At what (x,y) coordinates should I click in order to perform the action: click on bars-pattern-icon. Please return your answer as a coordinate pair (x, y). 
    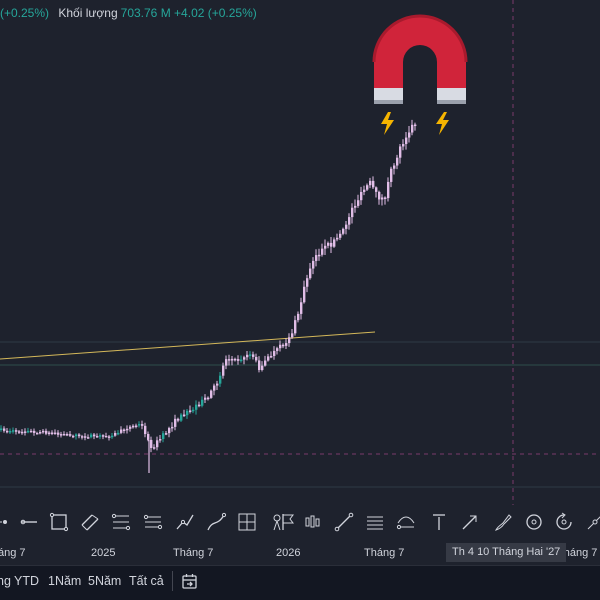
    Looking at the image, I should click on (312, 522).